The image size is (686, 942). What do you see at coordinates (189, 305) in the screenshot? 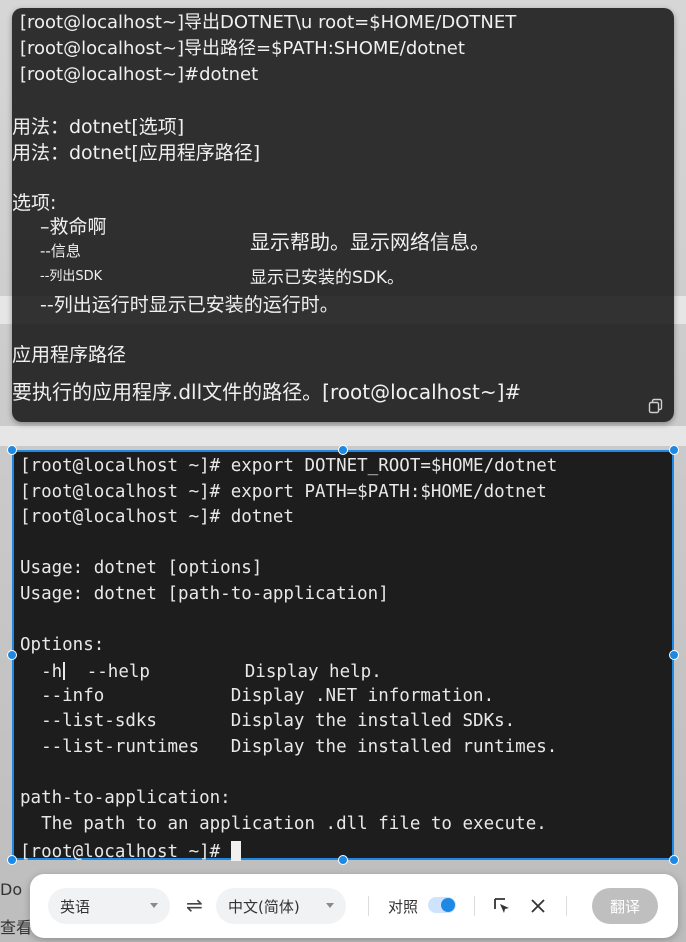
I see `overlay-line: --列出运行时显示已安装的运行时。` at bounding box center [189, 305].